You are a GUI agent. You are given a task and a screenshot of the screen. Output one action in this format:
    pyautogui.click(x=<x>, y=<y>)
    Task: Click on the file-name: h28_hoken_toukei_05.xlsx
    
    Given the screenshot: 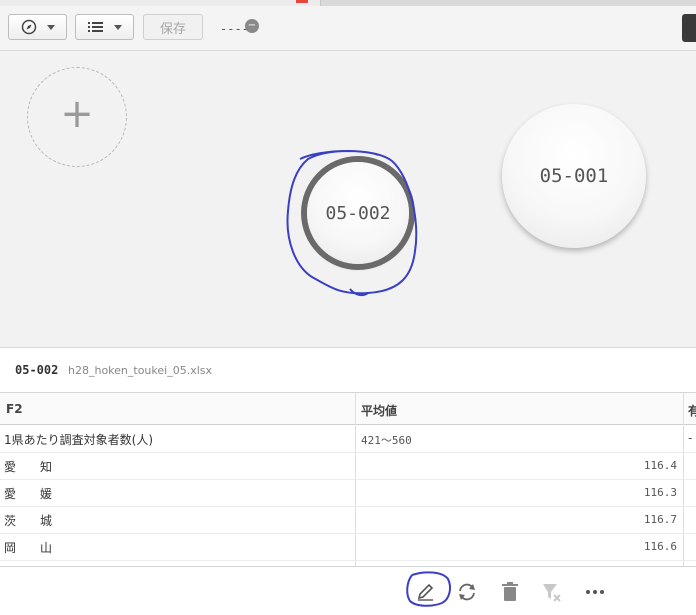 What is the action you would take?
    pyautogui.click(x=140, y=370)
    